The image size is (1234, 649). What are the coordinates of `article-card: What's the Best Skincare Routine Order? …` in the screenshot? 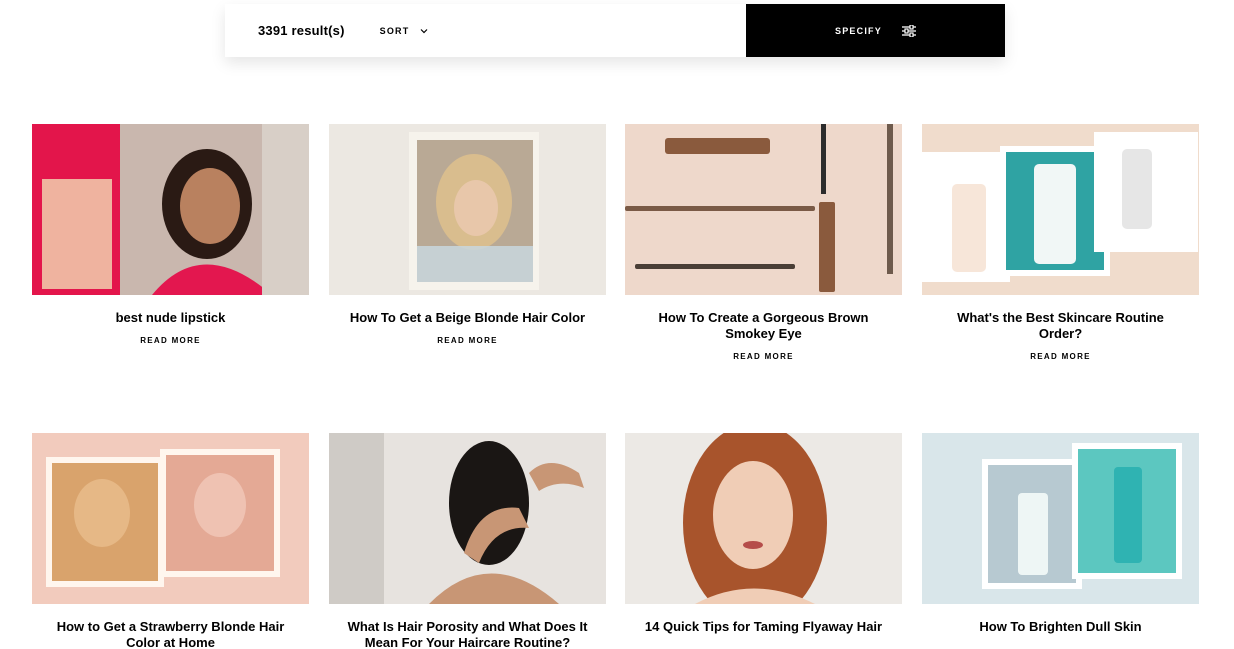 It's located at (1060, 244).